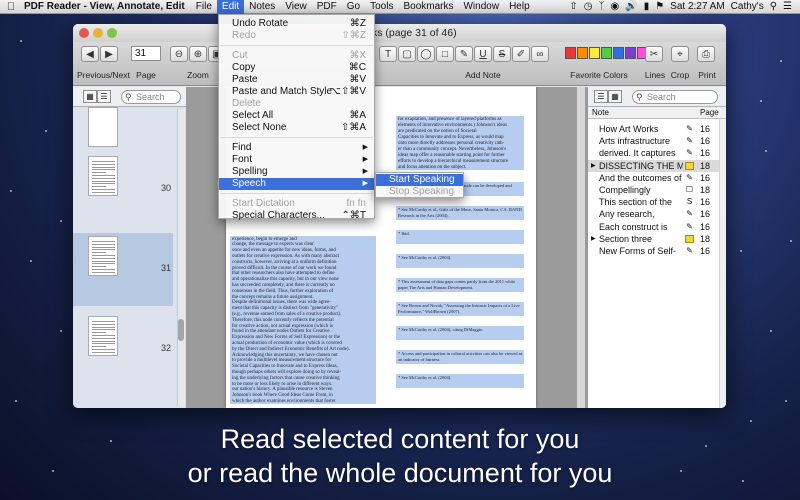 The width and height of the screenshot is (800, 500). Describe the element at coordinates (521, 54) in the screenshot. I see `pen-tool-button: ✐` at that location.